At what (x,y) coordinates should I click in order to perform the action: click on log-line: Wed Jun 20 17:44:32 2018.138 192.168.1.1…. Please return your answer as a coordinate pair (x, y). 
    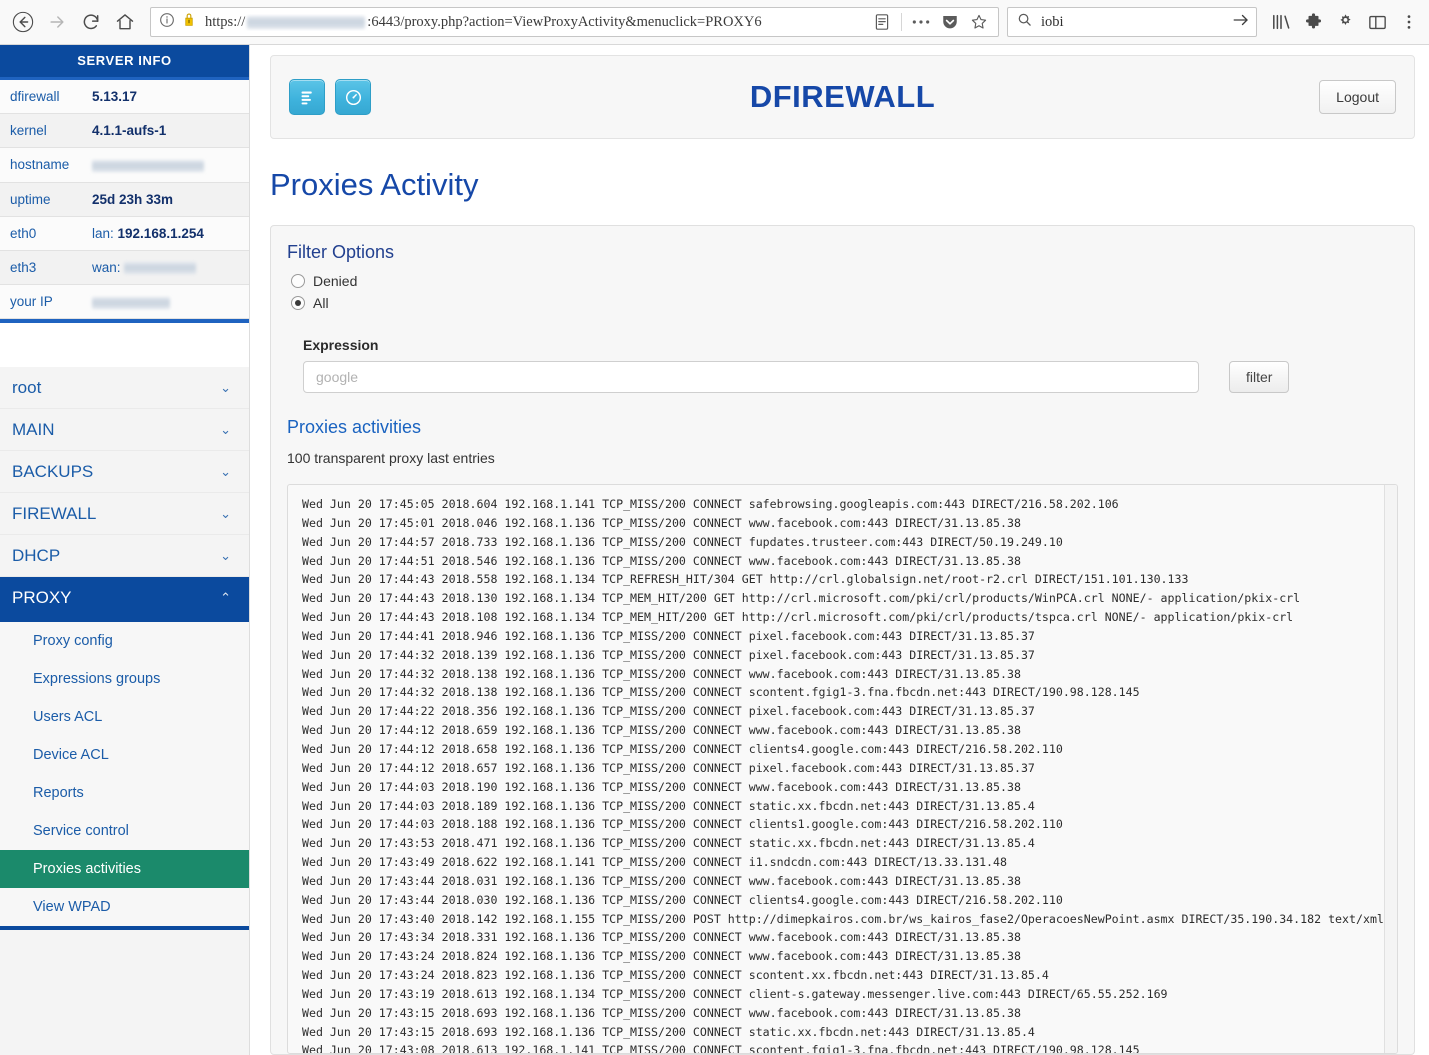
    Looking at the image, I should click on (721, 692).